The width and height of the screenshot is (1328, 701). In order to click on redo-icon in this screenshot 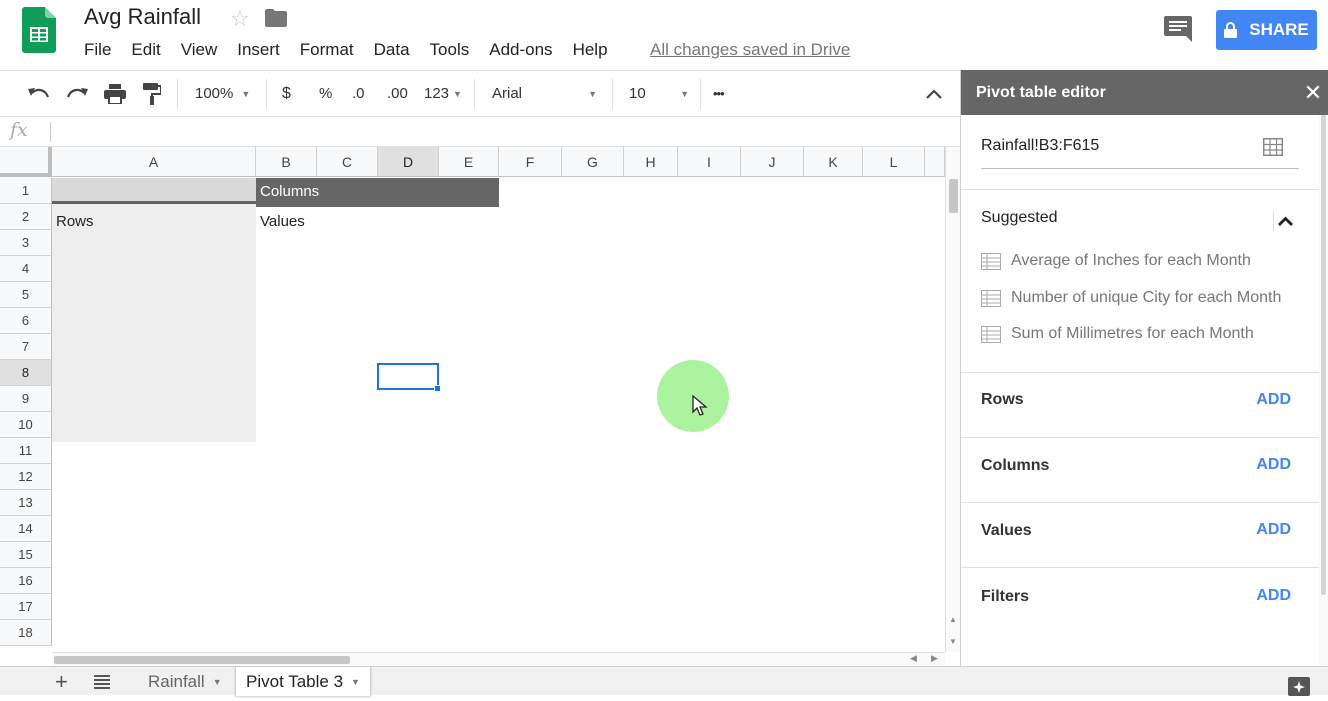, I will do `click(77, 93)`.